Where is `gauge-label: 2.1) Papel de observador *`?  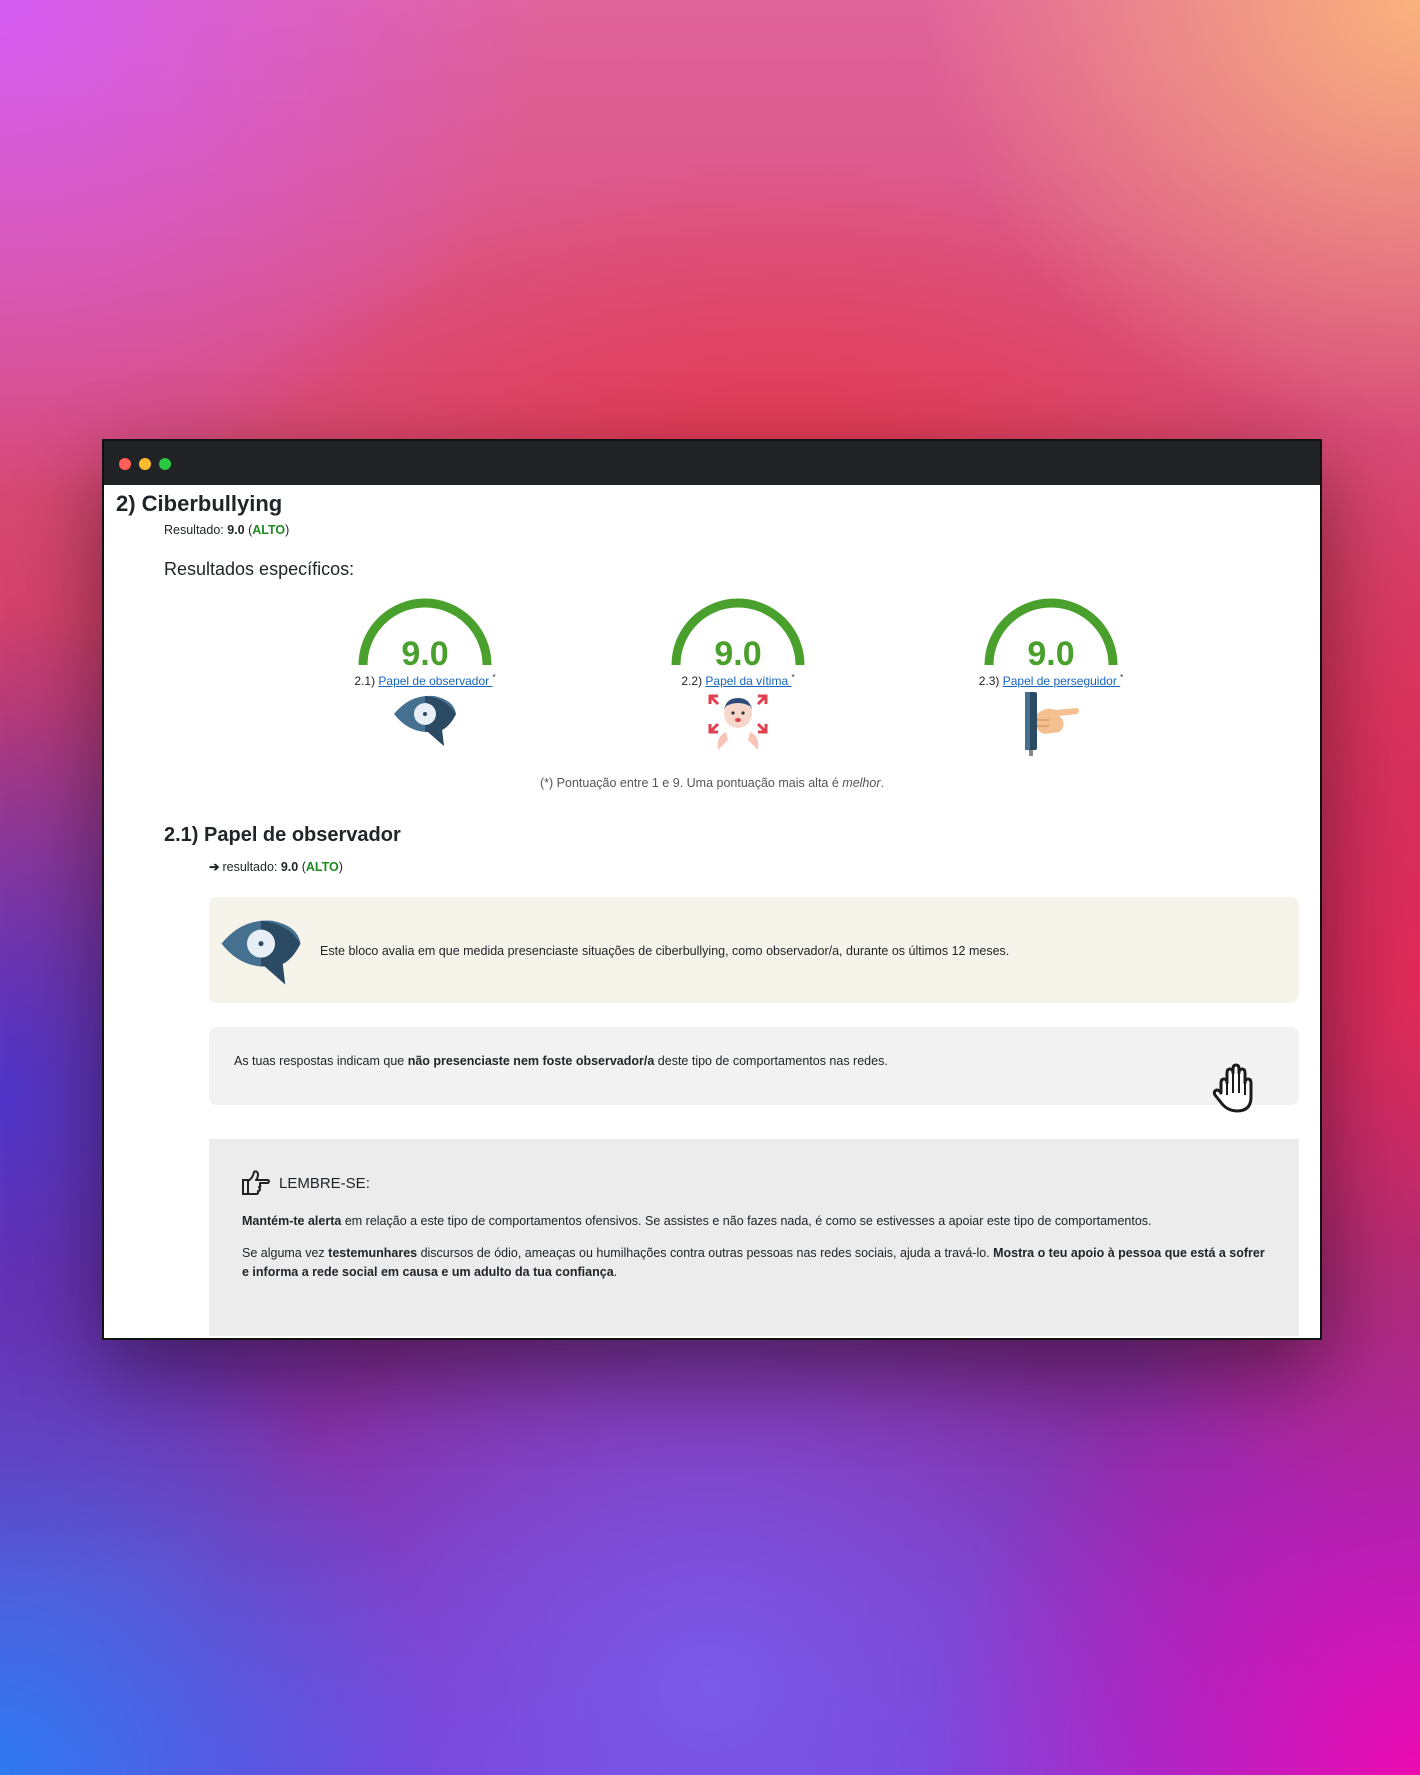
gauge-label: 2.1) Papel de observador * is located at coordinates (425, 680).